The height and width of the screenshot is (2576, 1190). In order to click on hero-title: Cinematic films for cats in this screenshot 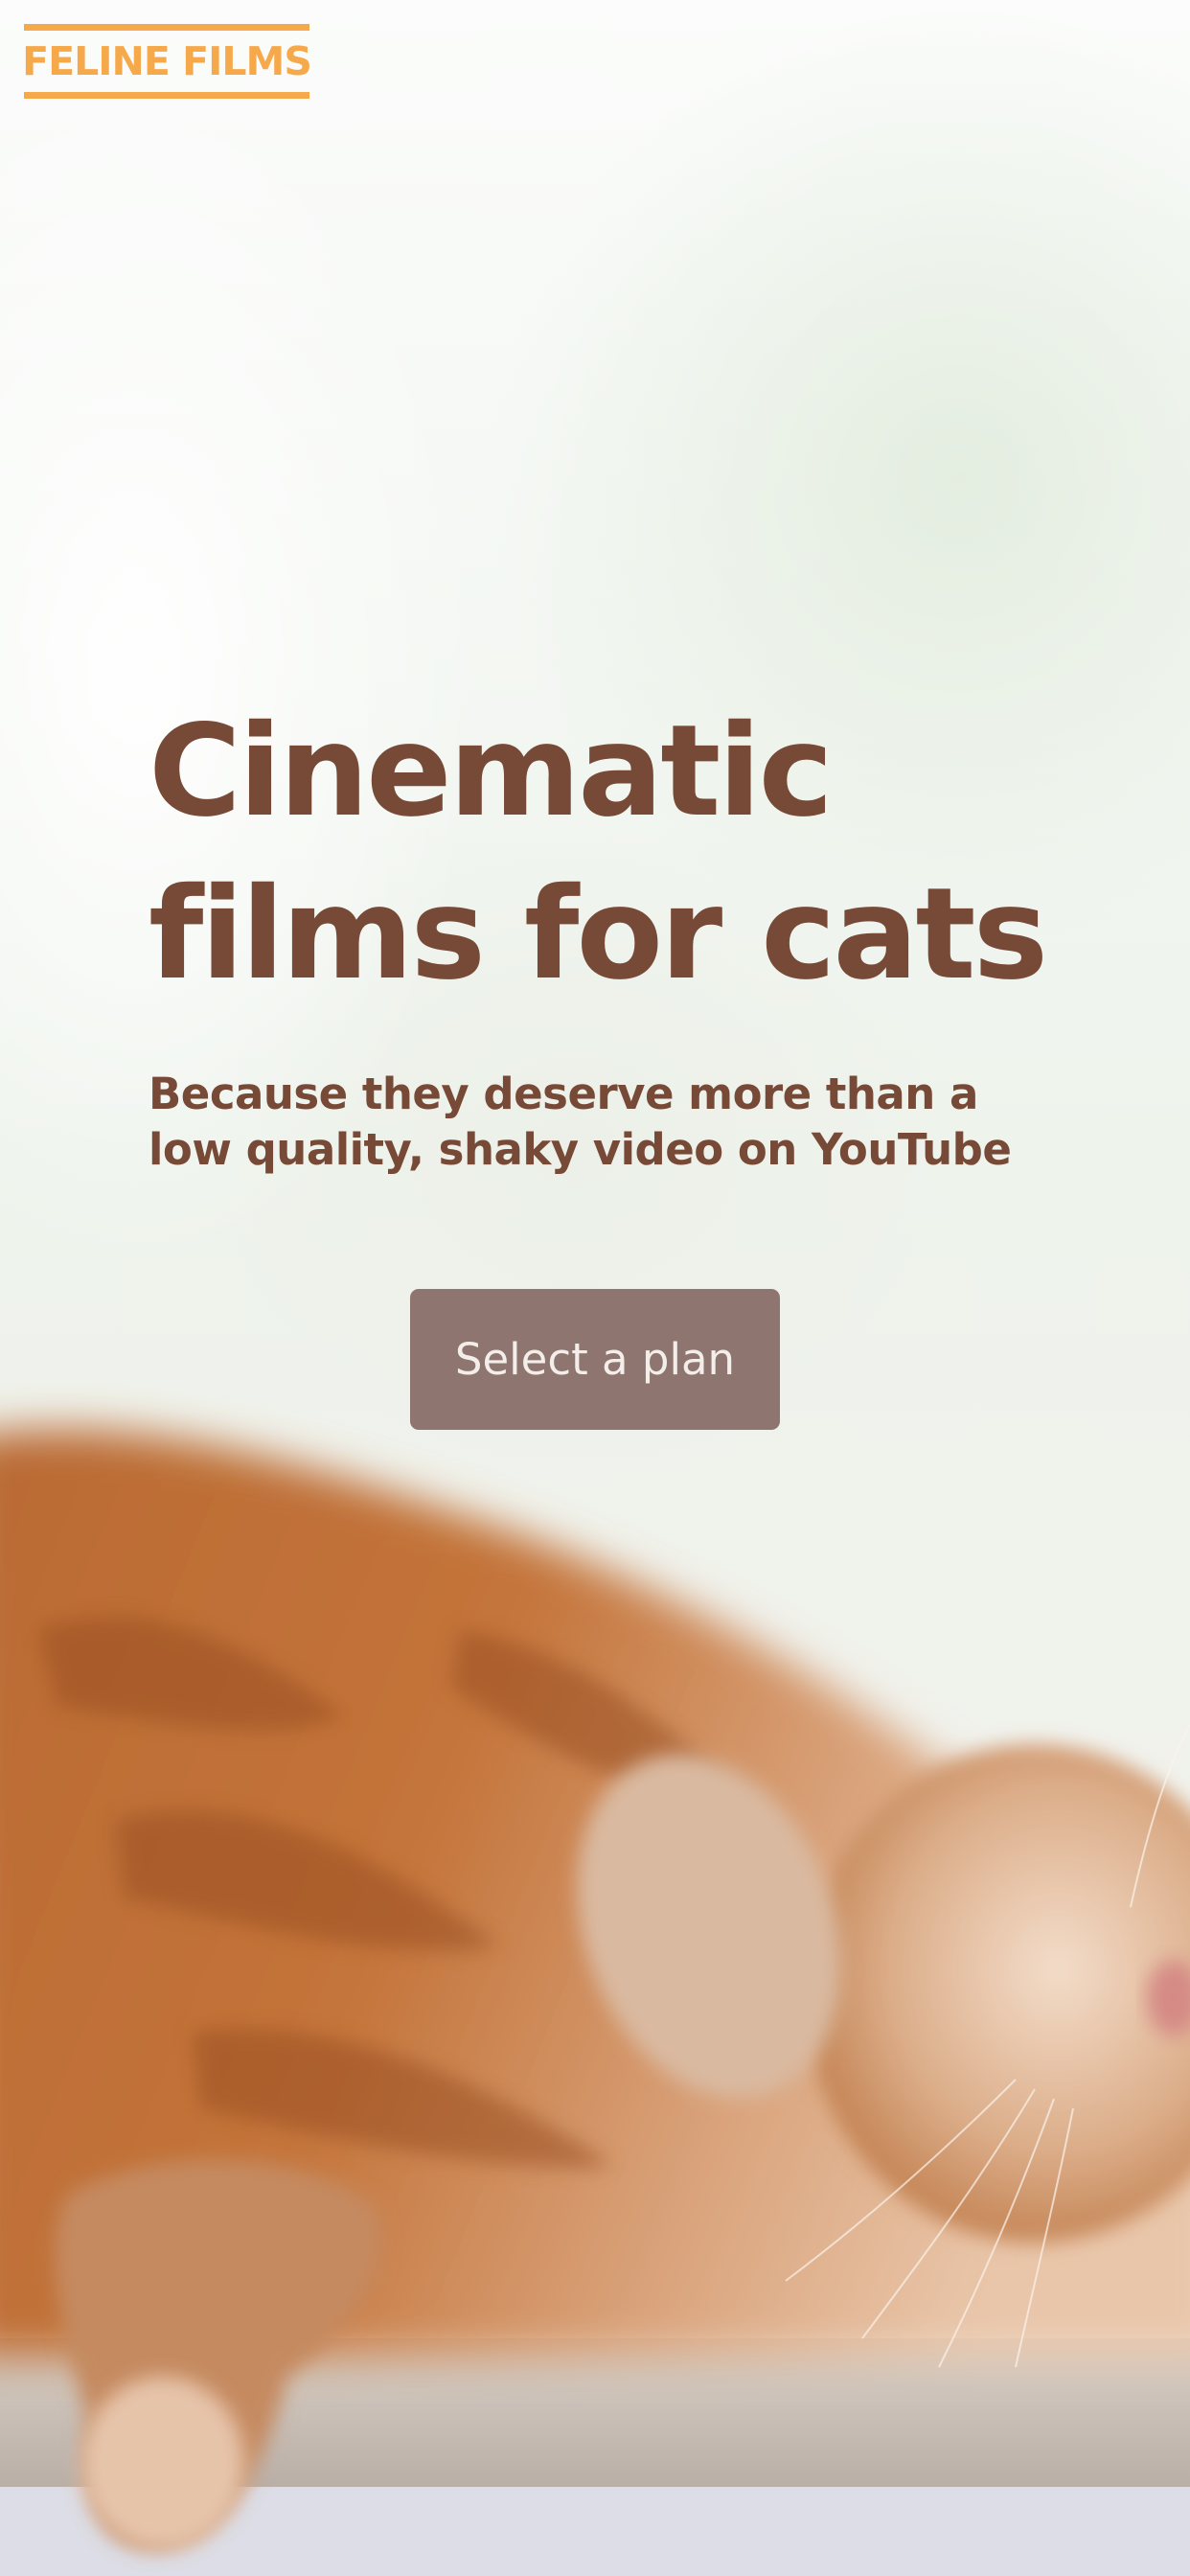, I will do `click(599, 853)`.